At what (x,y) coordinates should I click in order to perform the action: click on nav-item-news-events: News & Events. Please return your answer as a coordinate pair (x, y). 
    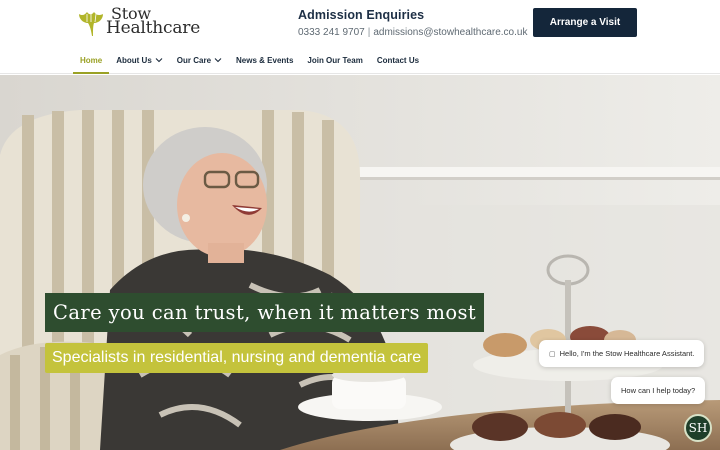
    Looking at the image, I should click on (264, 60).